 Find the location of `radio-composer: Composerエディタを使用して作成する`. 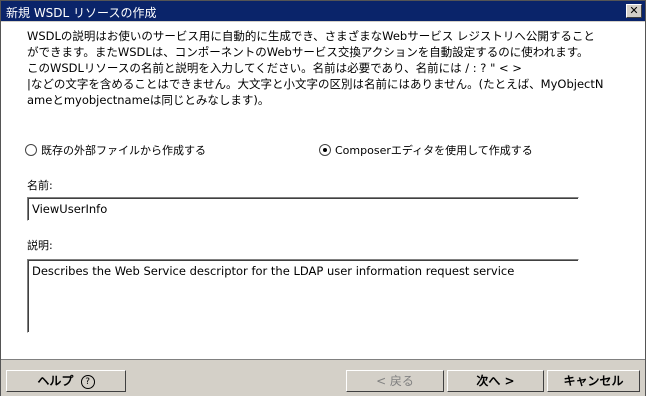

radio-composer: Composerエディタを使用して作成する is located at coordinates (426, 150).